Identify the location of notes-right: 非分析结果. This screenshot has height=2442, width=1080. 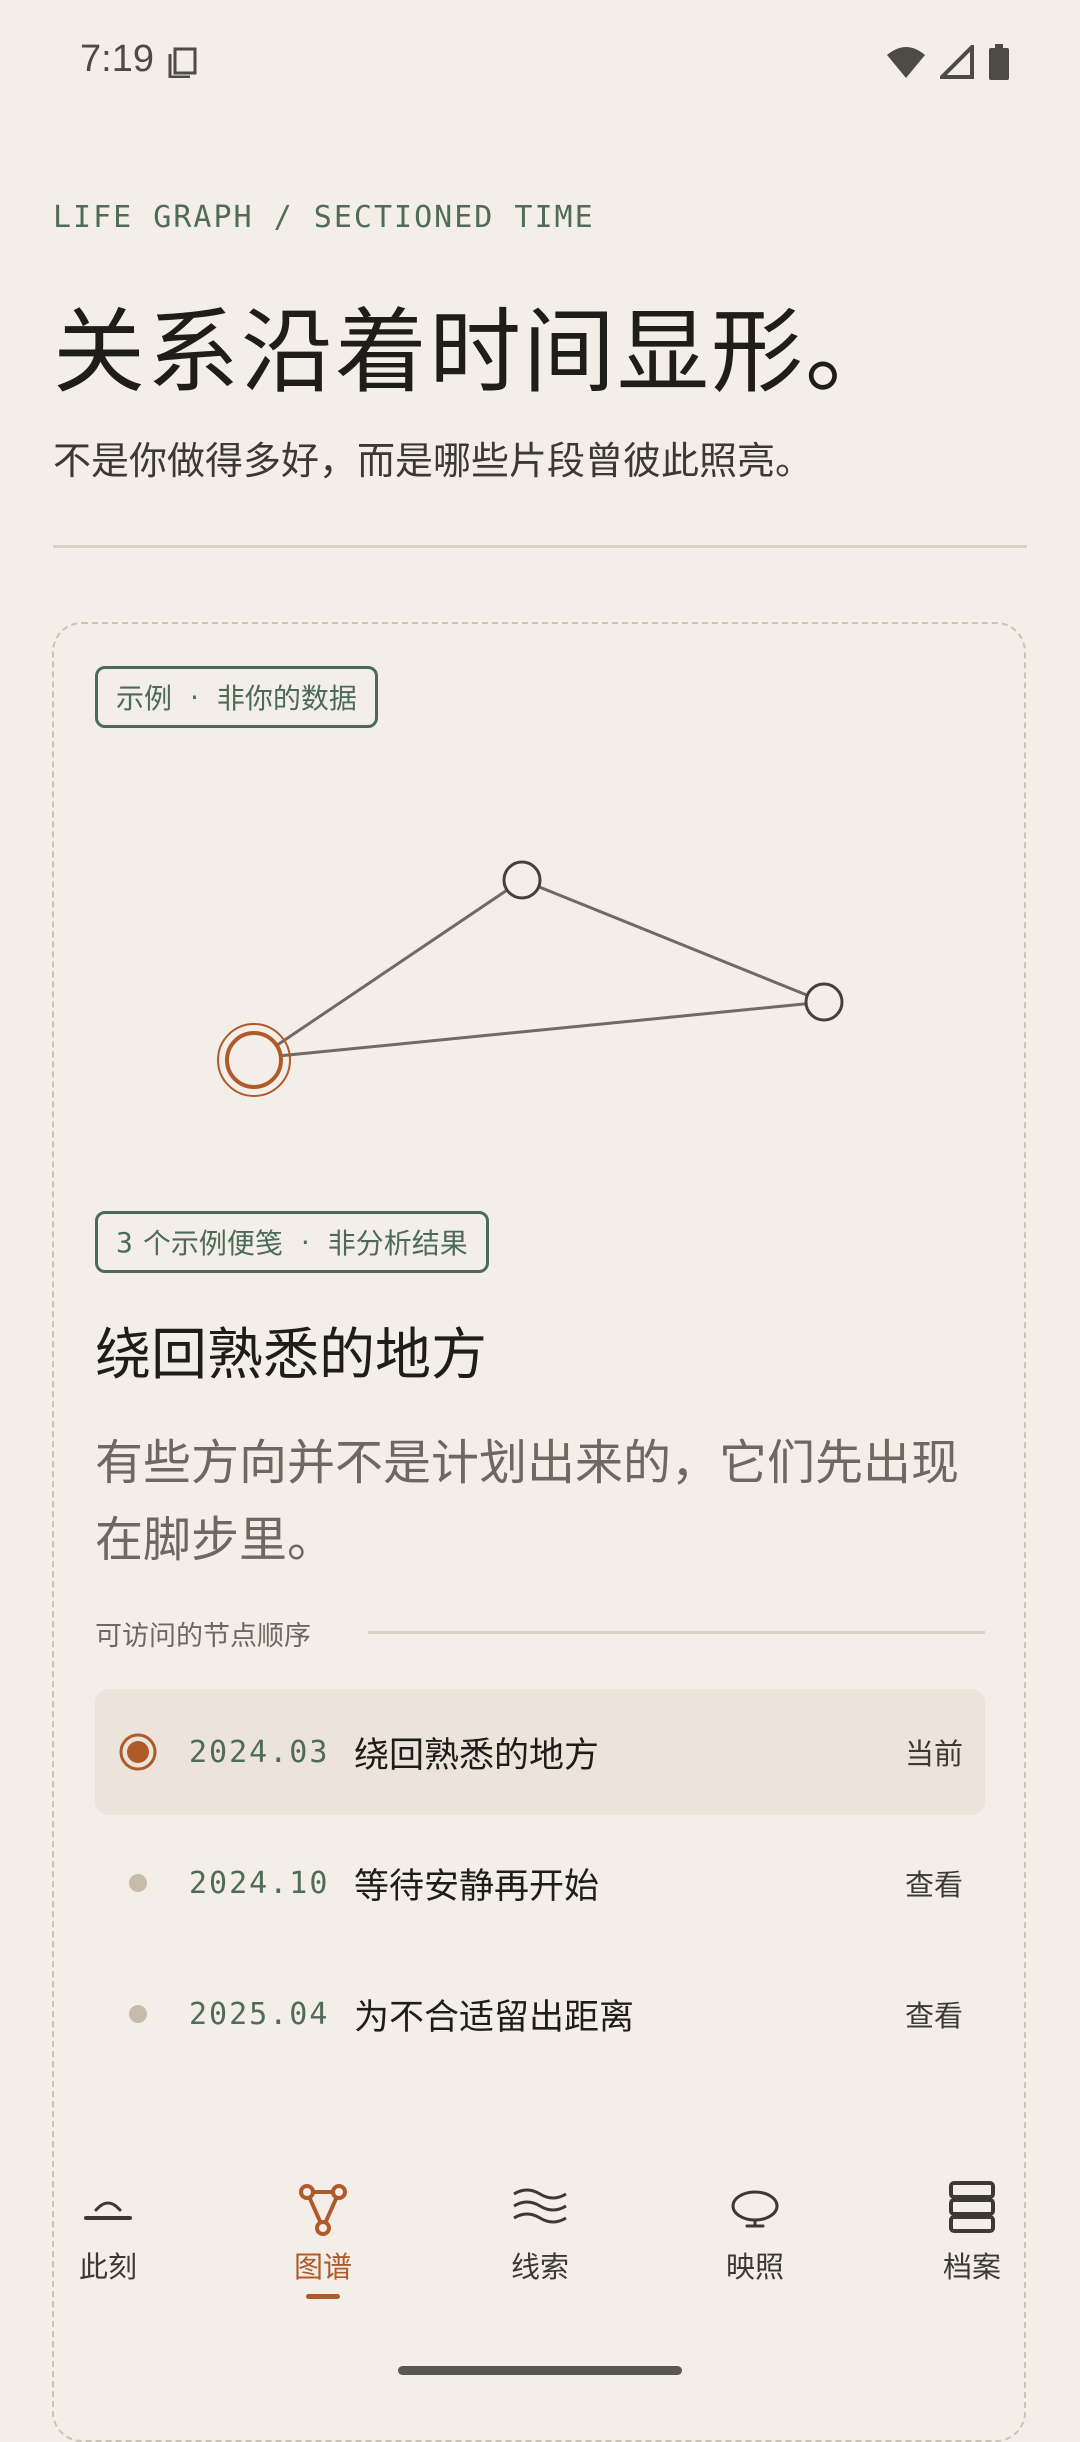
(397, 1243).